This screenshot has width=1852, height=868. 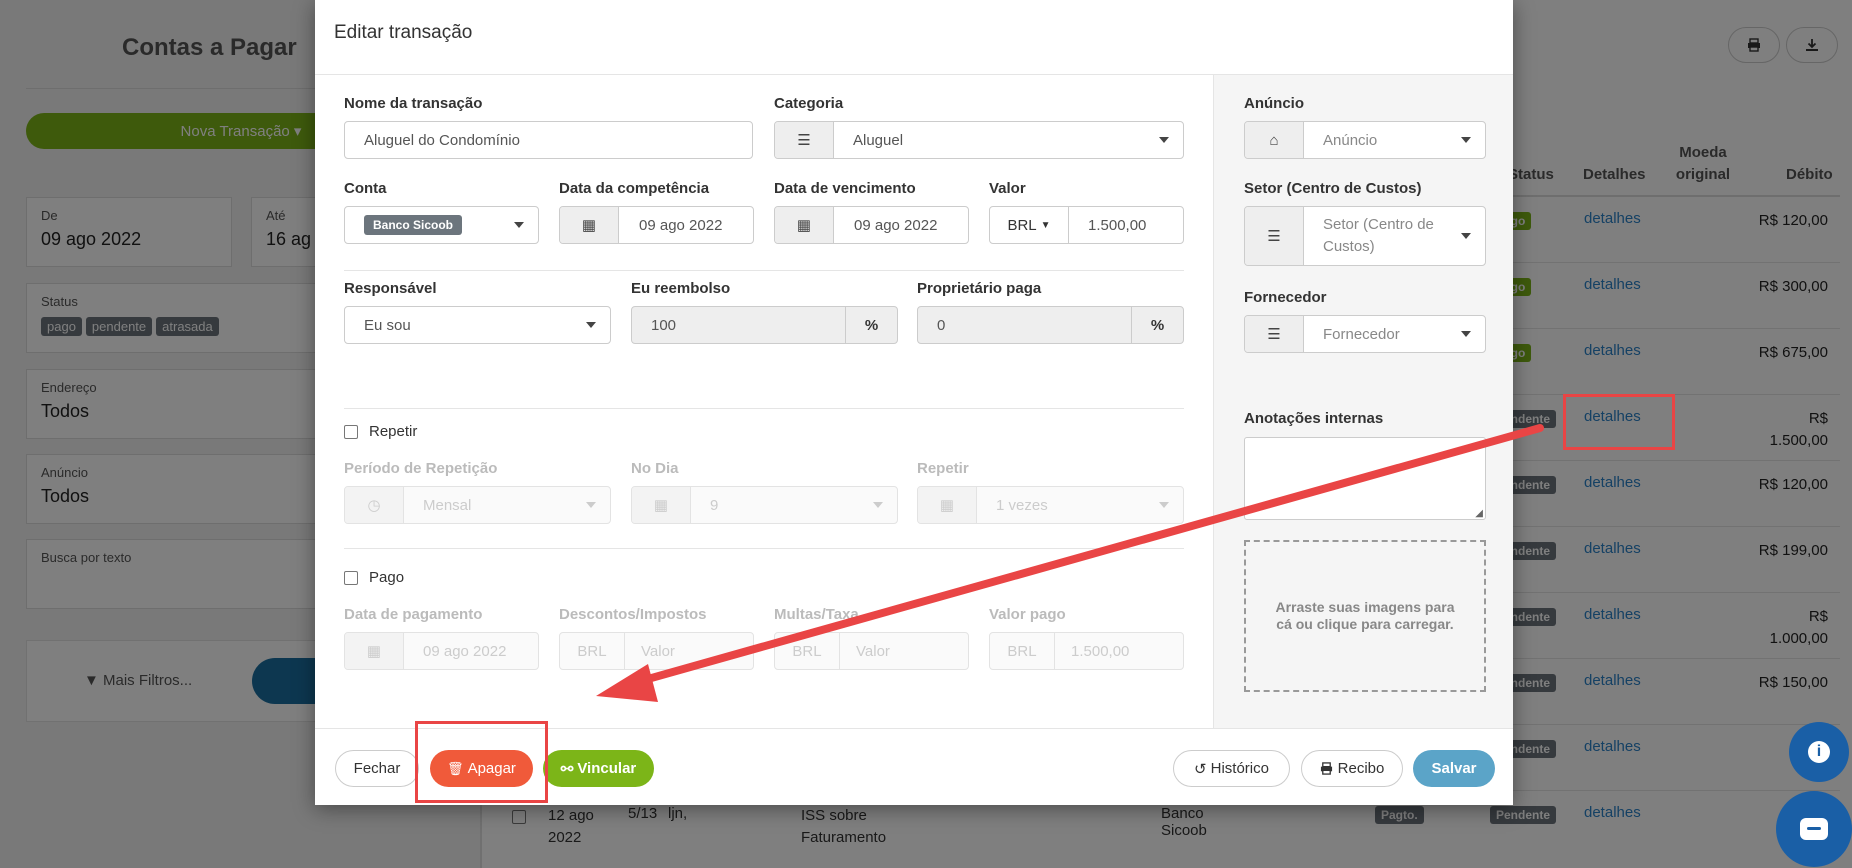 What do you see at coordinates (1274, 140) in the screenshot?
I see `home-icon: ⌂` at bounding box center [1274, 140].